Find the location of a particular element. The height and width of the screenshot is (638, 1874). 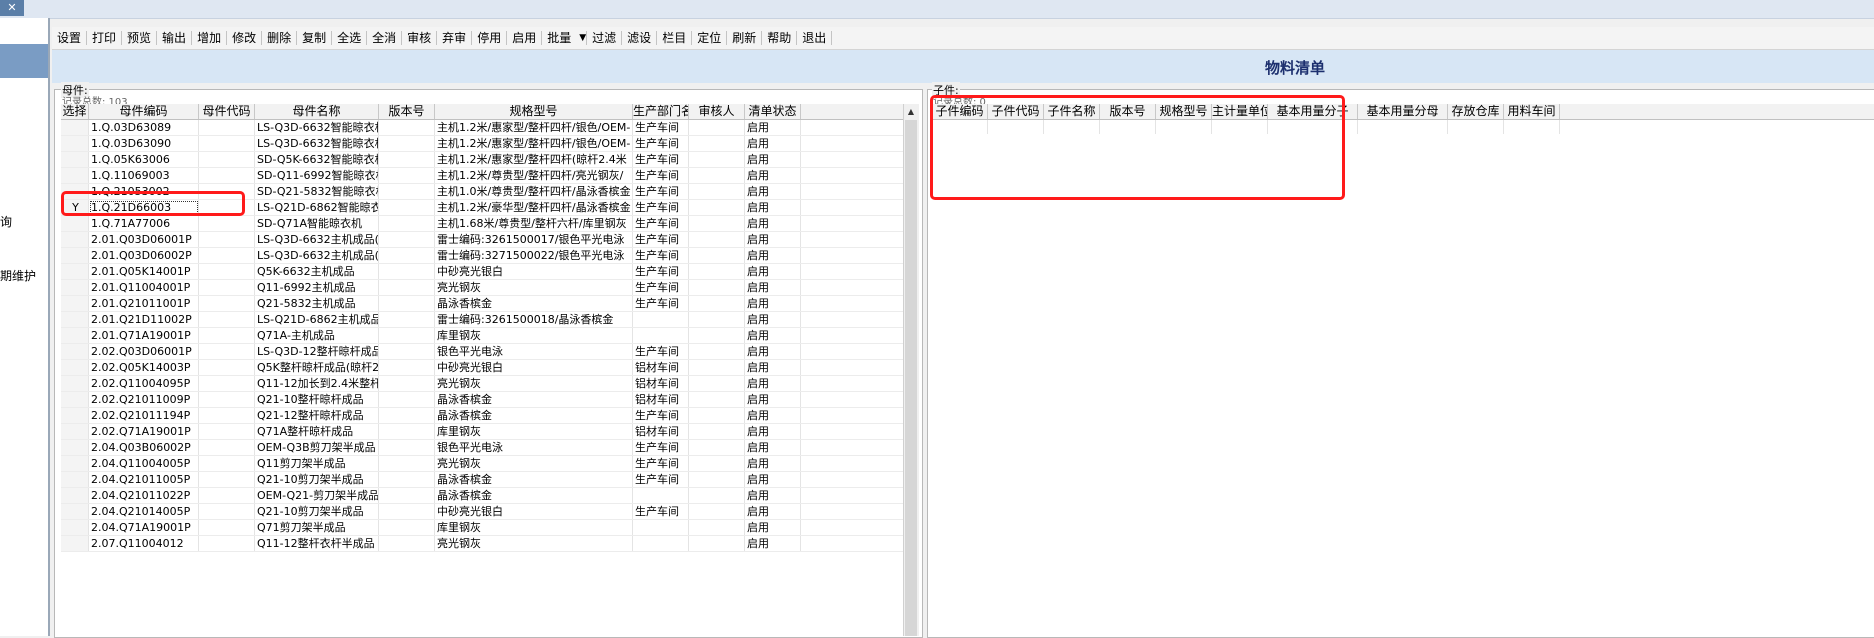

parent-cell: 1.Q.11069003 is located at coordinates (144, 175).